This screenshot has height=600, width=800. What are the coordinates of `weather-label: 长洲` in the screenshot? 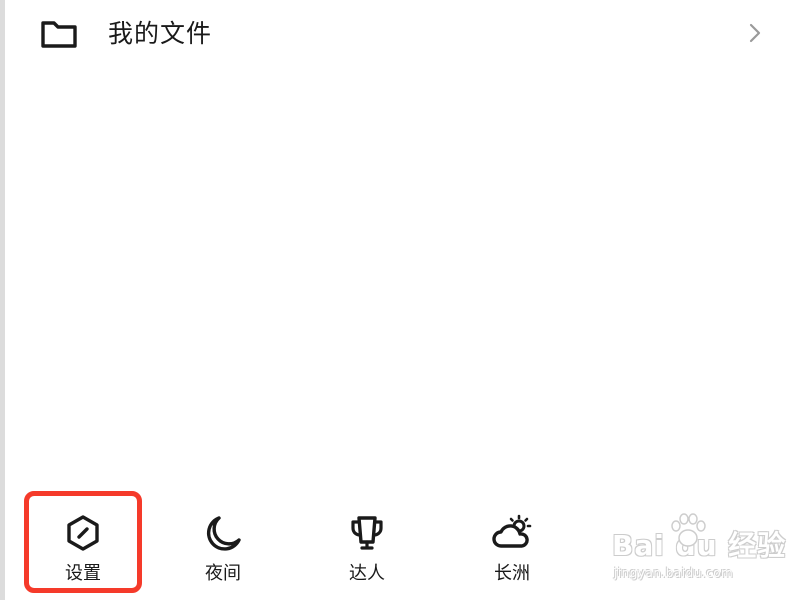 It's located at (512, 573).